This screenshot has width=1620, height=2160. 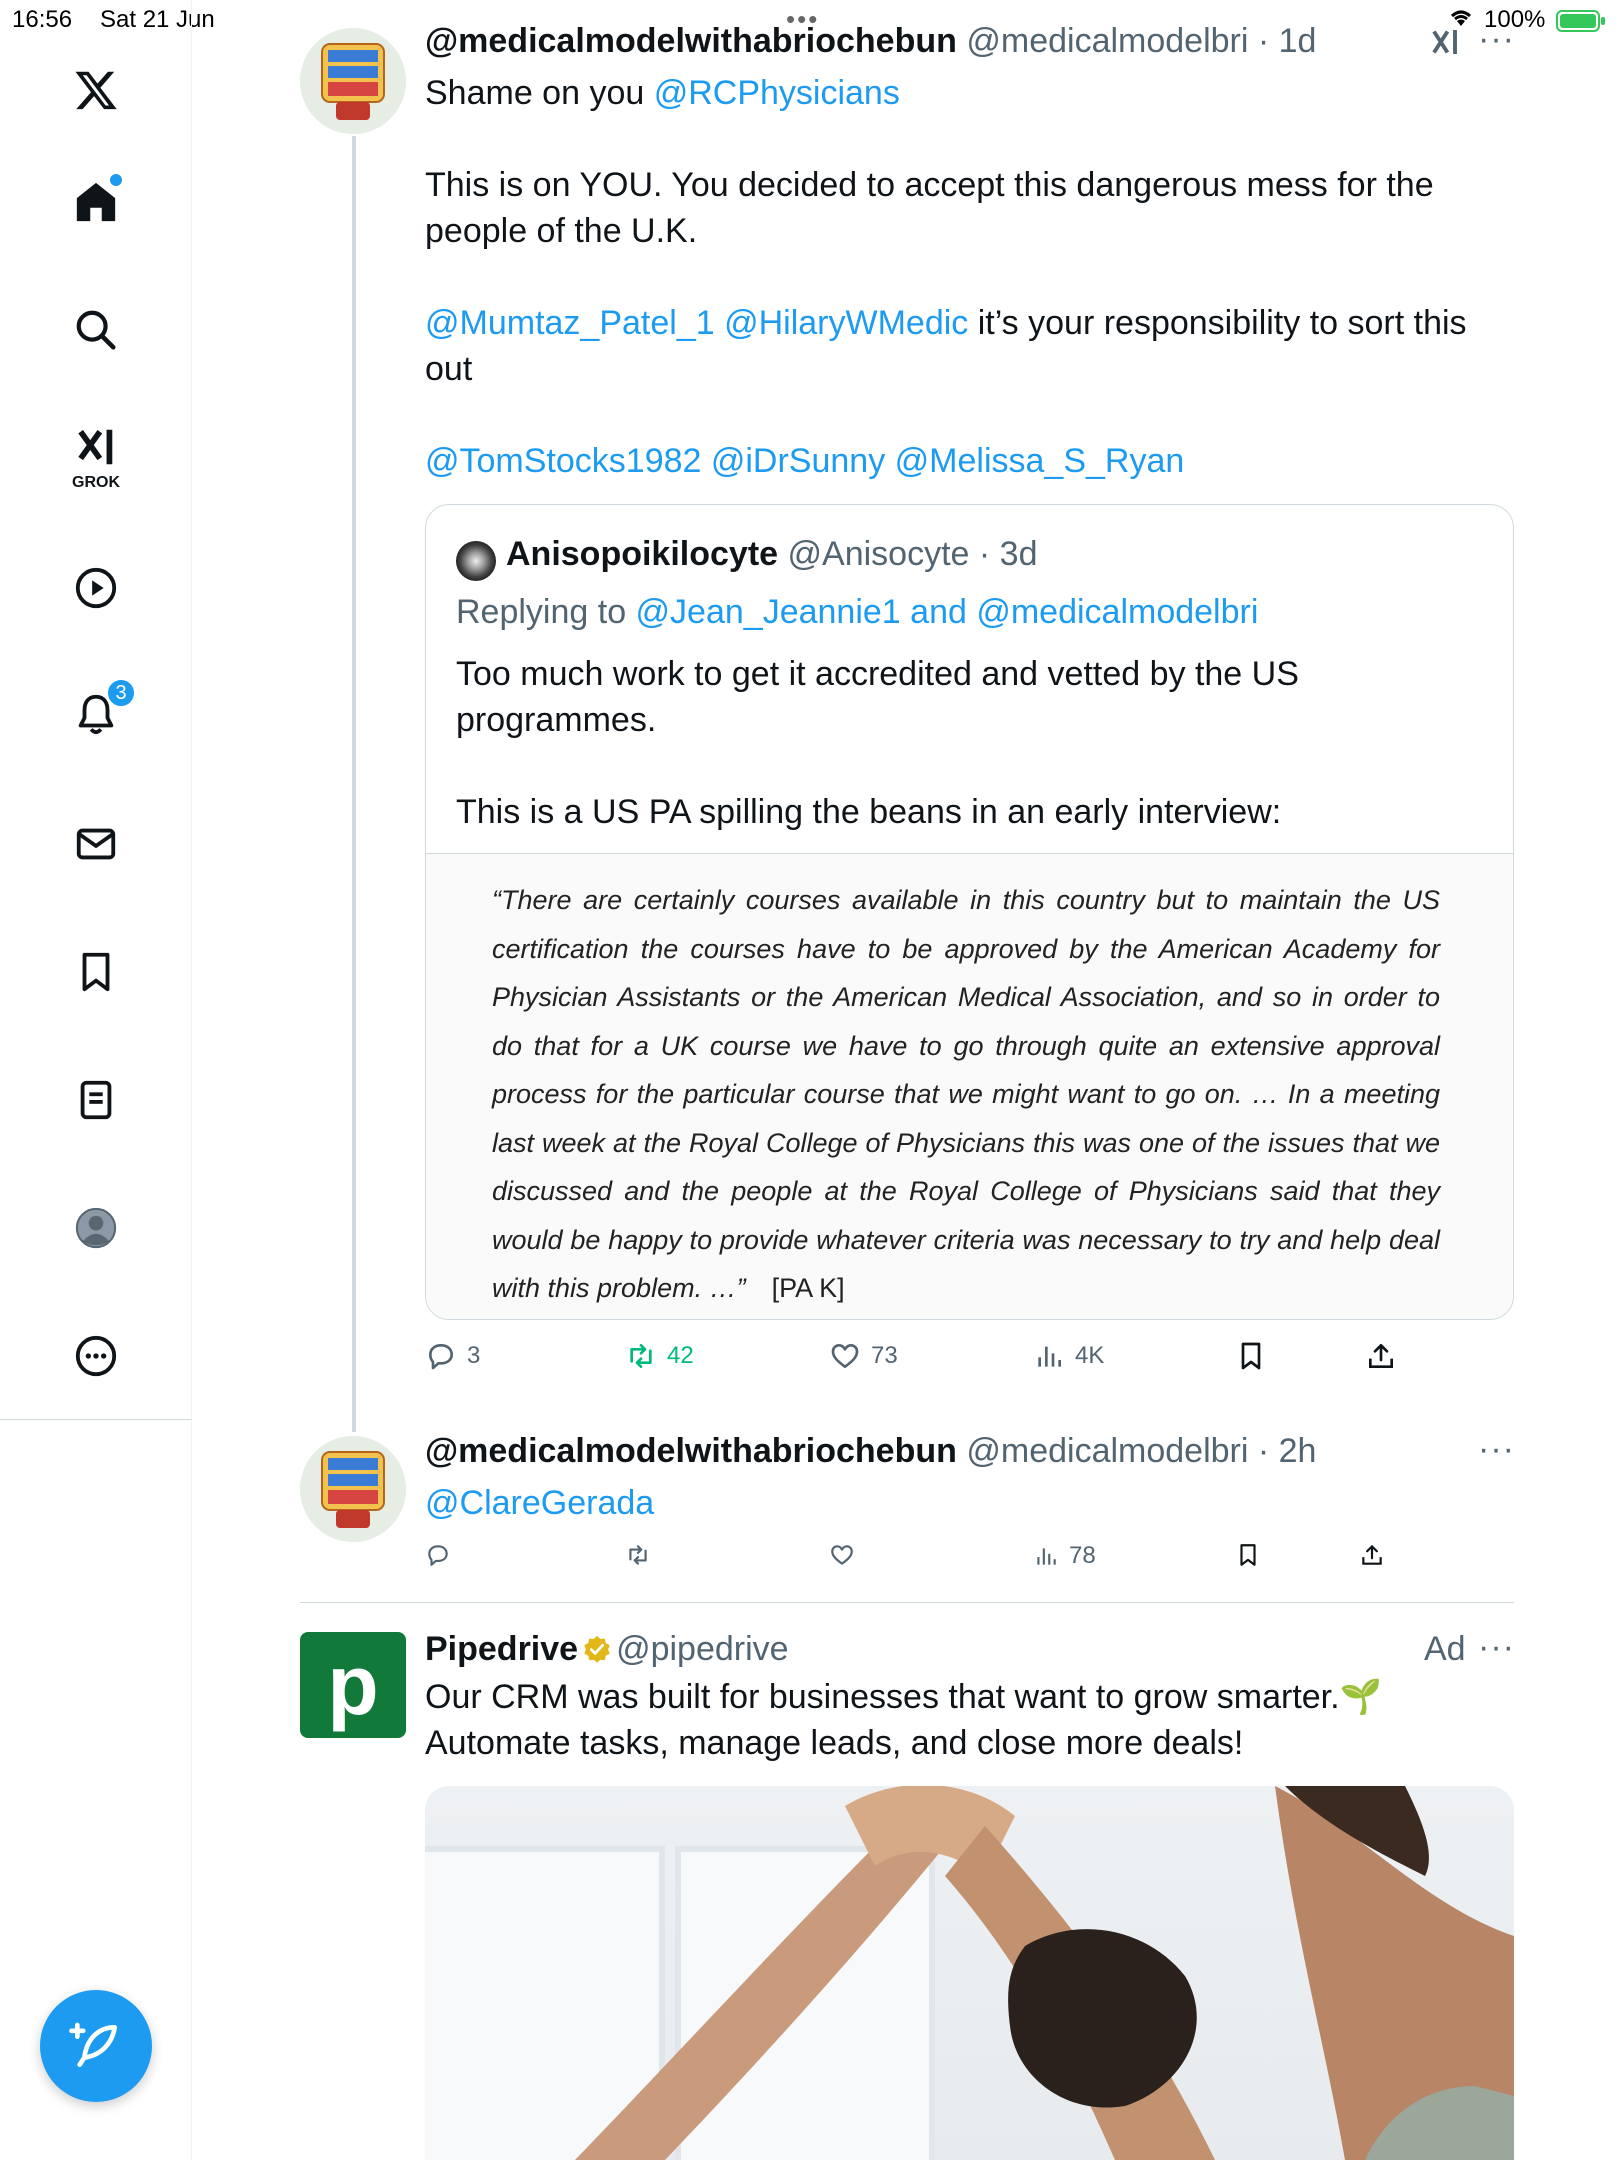 I want to click on tweet-line: Shame on you @RCPhysicians, so click(x=955, y=93).